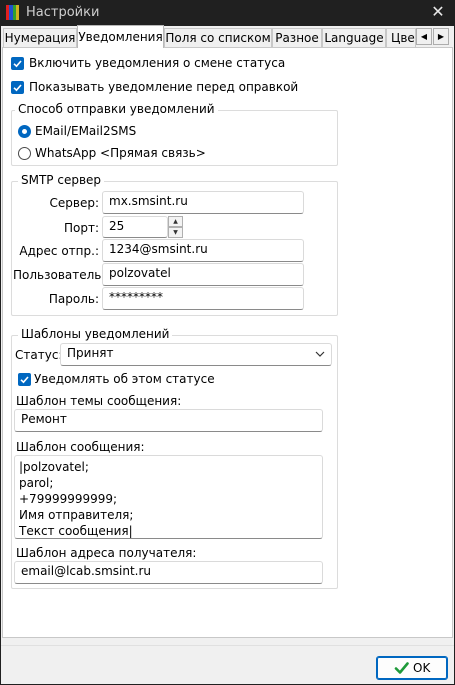 The width and height of the screenshot is (455, 685). Describe the element at coordinates (99, 401) in the screenshot. I see `subject-template-label: Шаблон темы сообщения:` at that location.